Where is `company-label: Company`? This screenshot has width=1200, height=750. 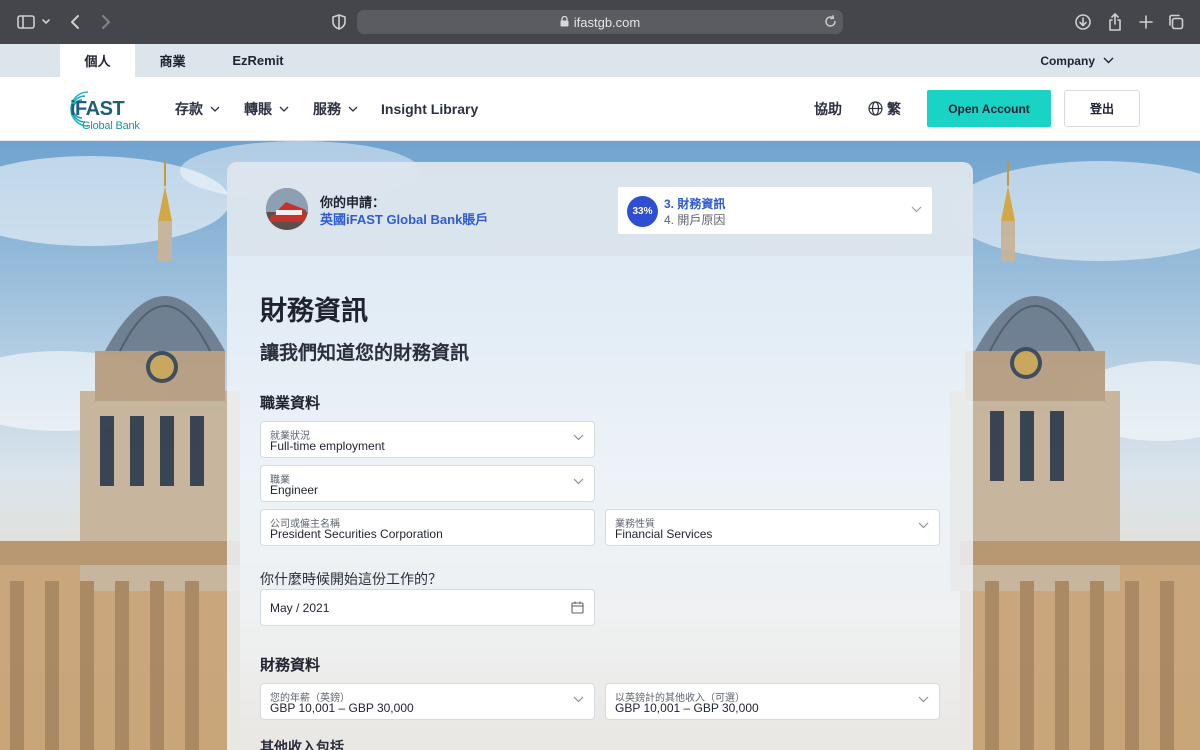
company-label: Company is located at coordinates (1067, 60).